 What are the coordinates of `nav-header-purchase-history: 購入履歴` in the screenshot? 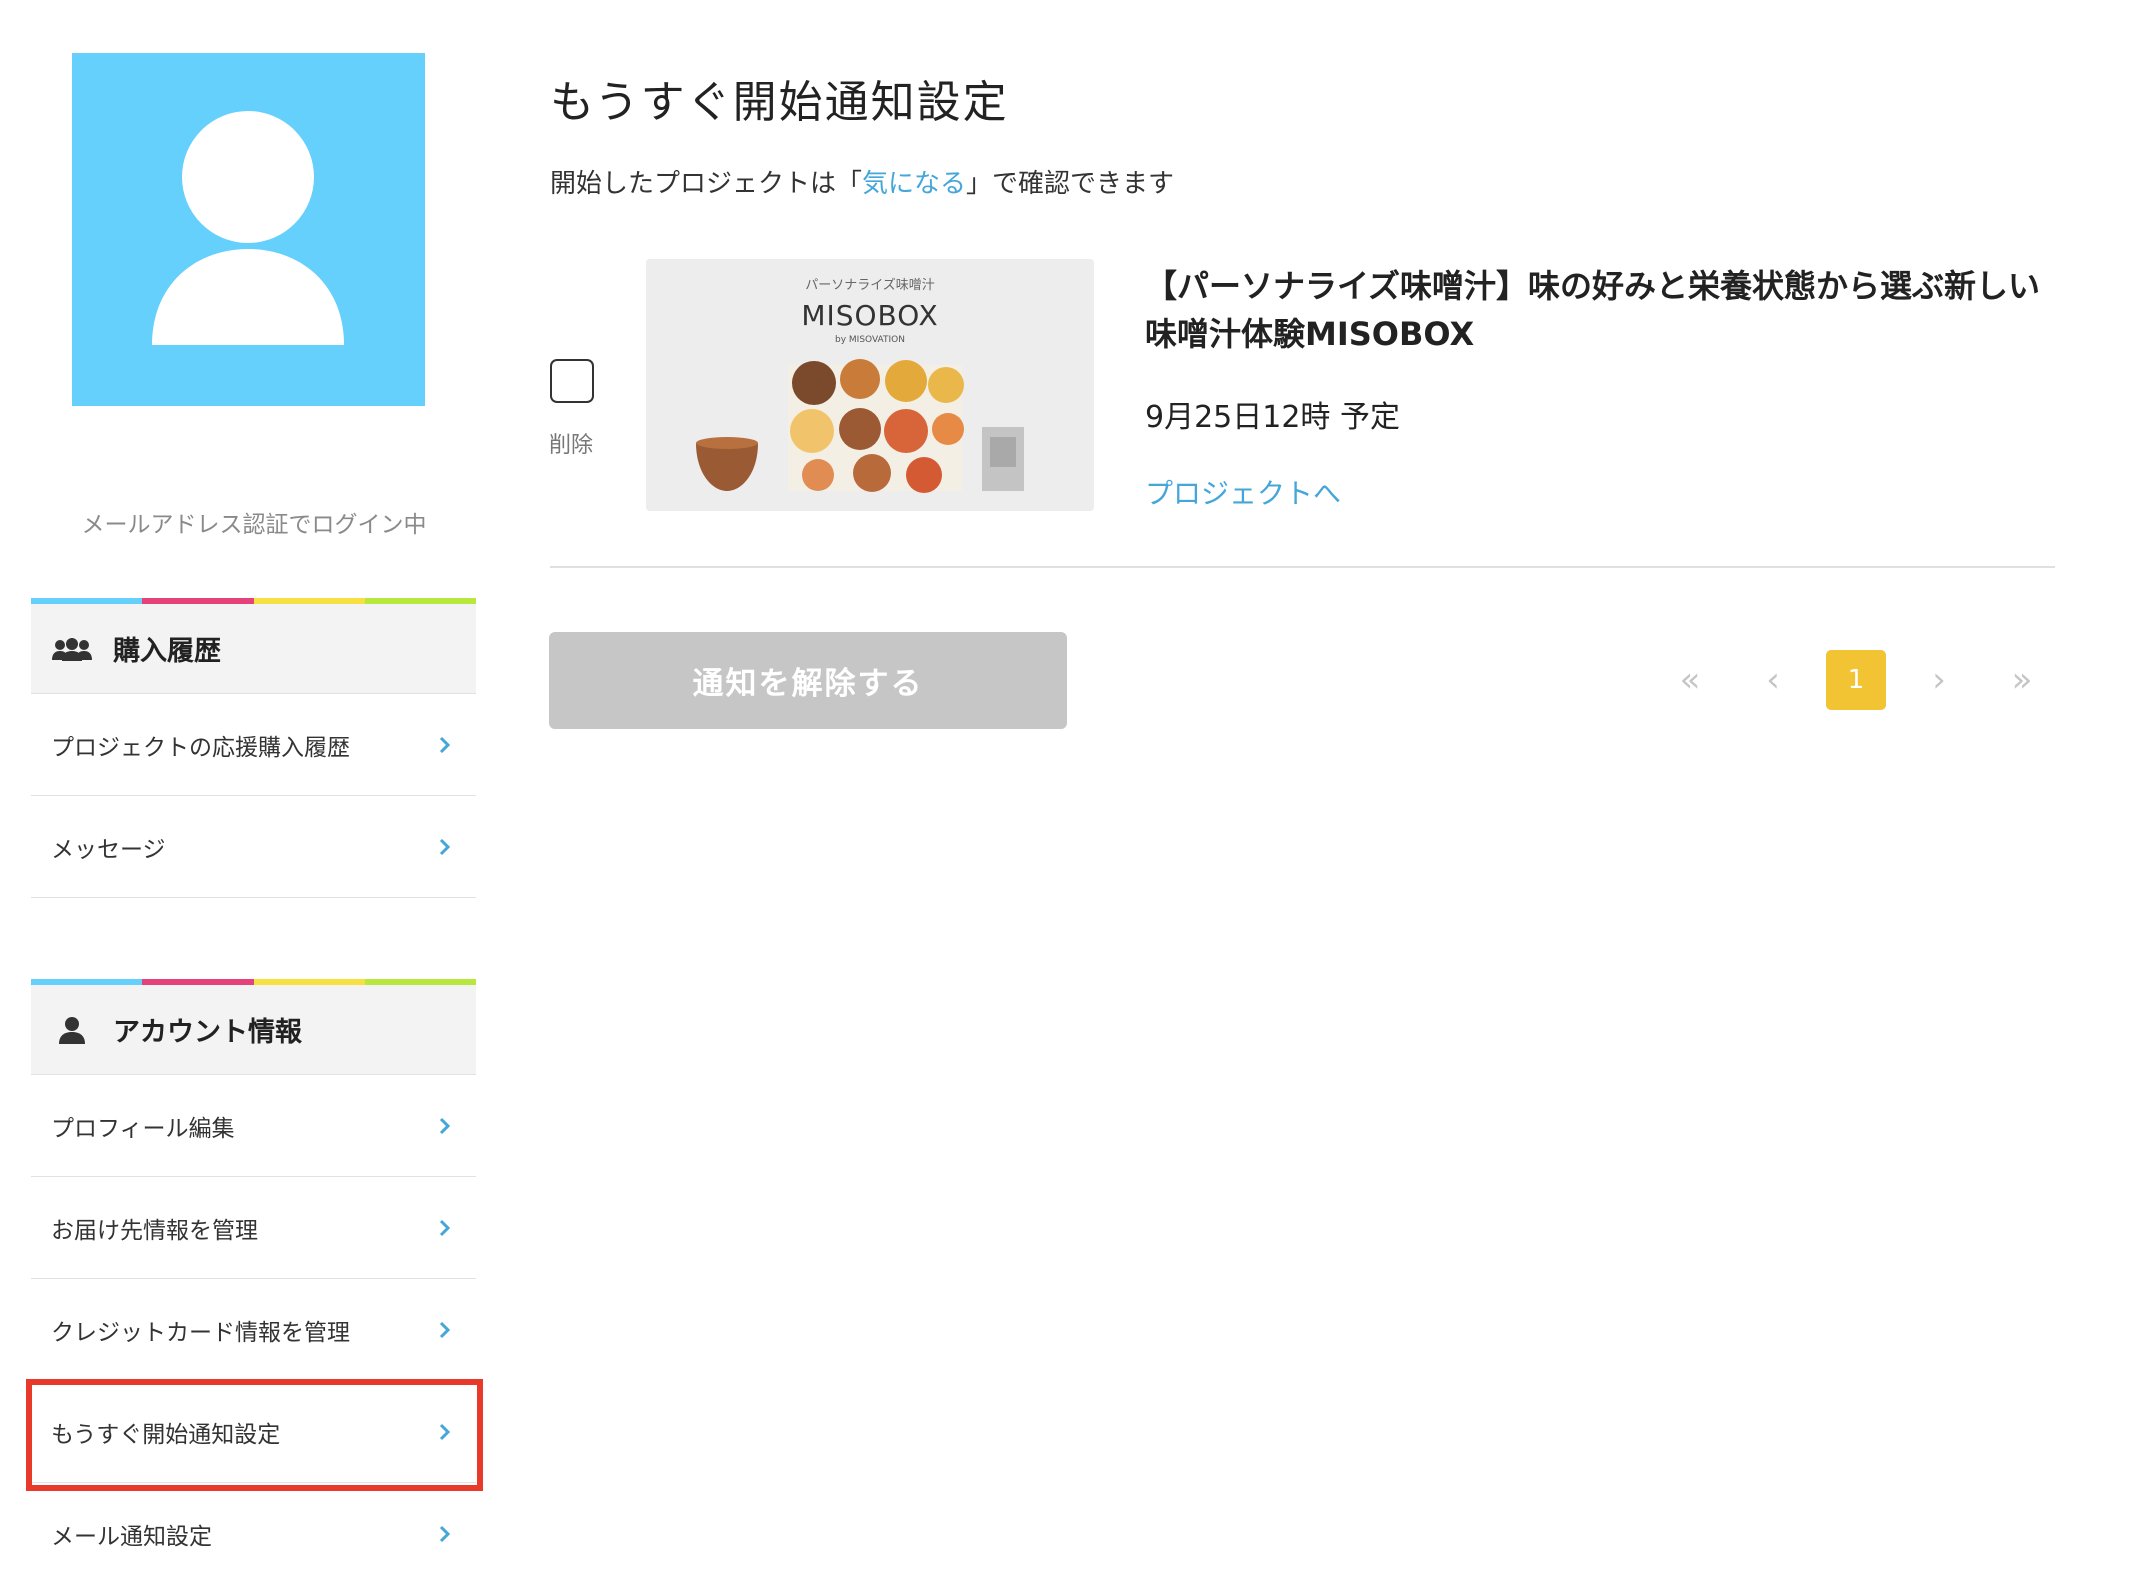 It's located at (253, 649).